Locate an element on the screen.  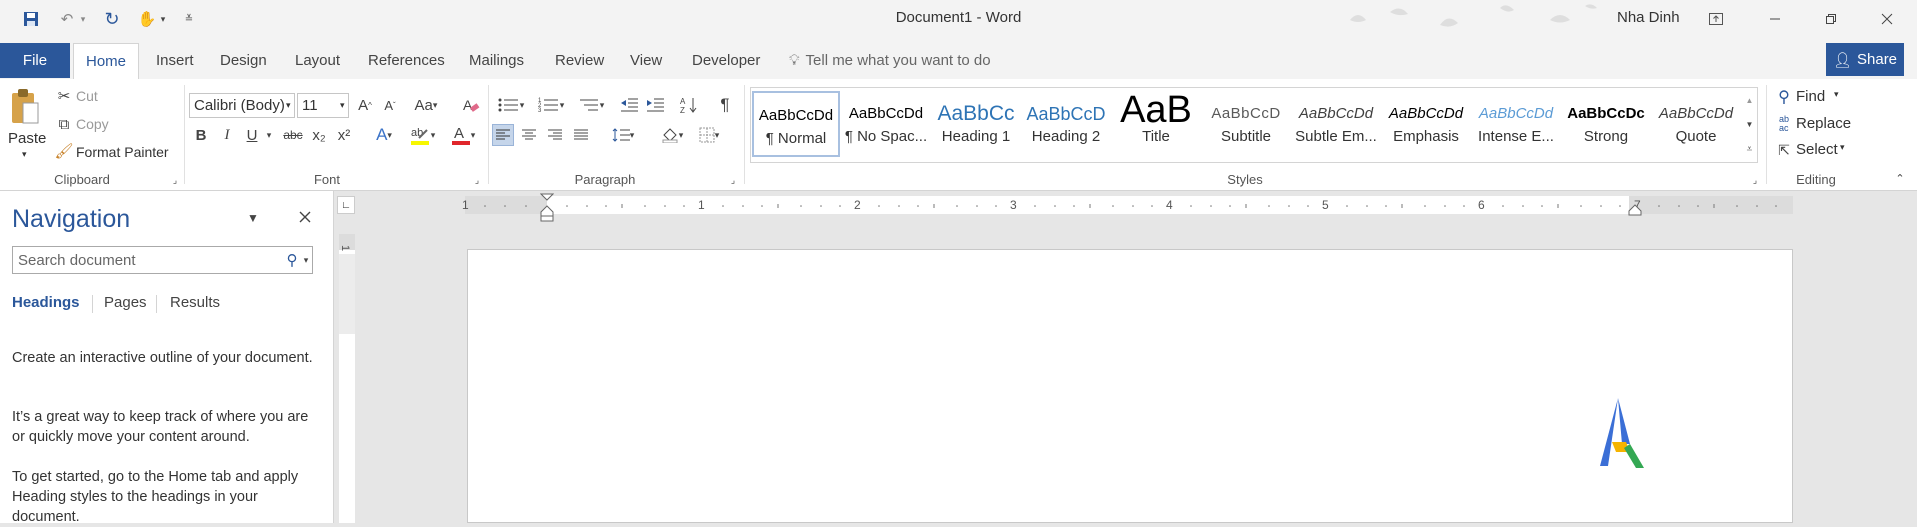
tab-developer: Developer is located at coordinates (726, 60).